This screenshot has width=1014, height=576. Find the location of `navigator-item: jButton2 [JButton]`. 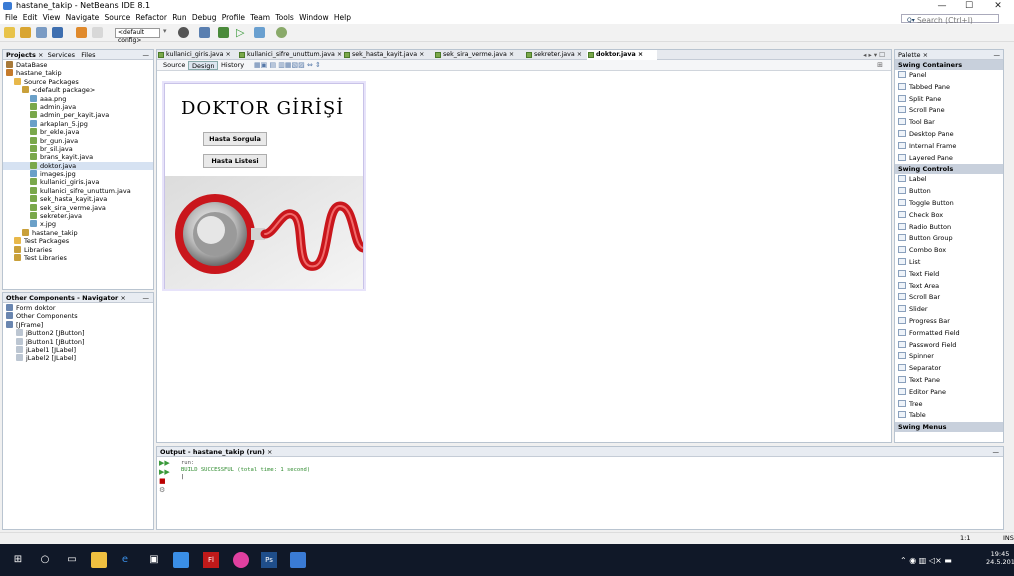

navigator-item: jButton2 [JButton] is located at coordinates (78, 333).